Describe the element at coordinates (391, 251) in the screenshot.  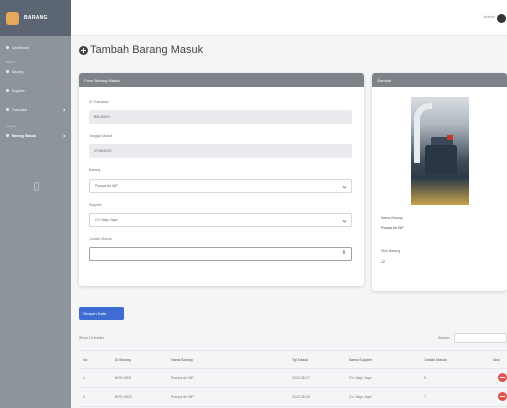
I see `stok-barang-label: Stok Barang` at that location.